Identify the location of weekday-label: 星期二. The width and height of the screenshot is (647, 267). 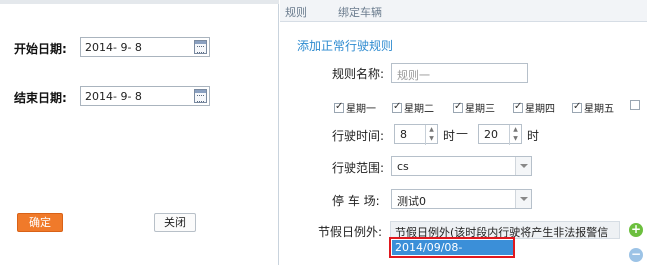
(419, 109).